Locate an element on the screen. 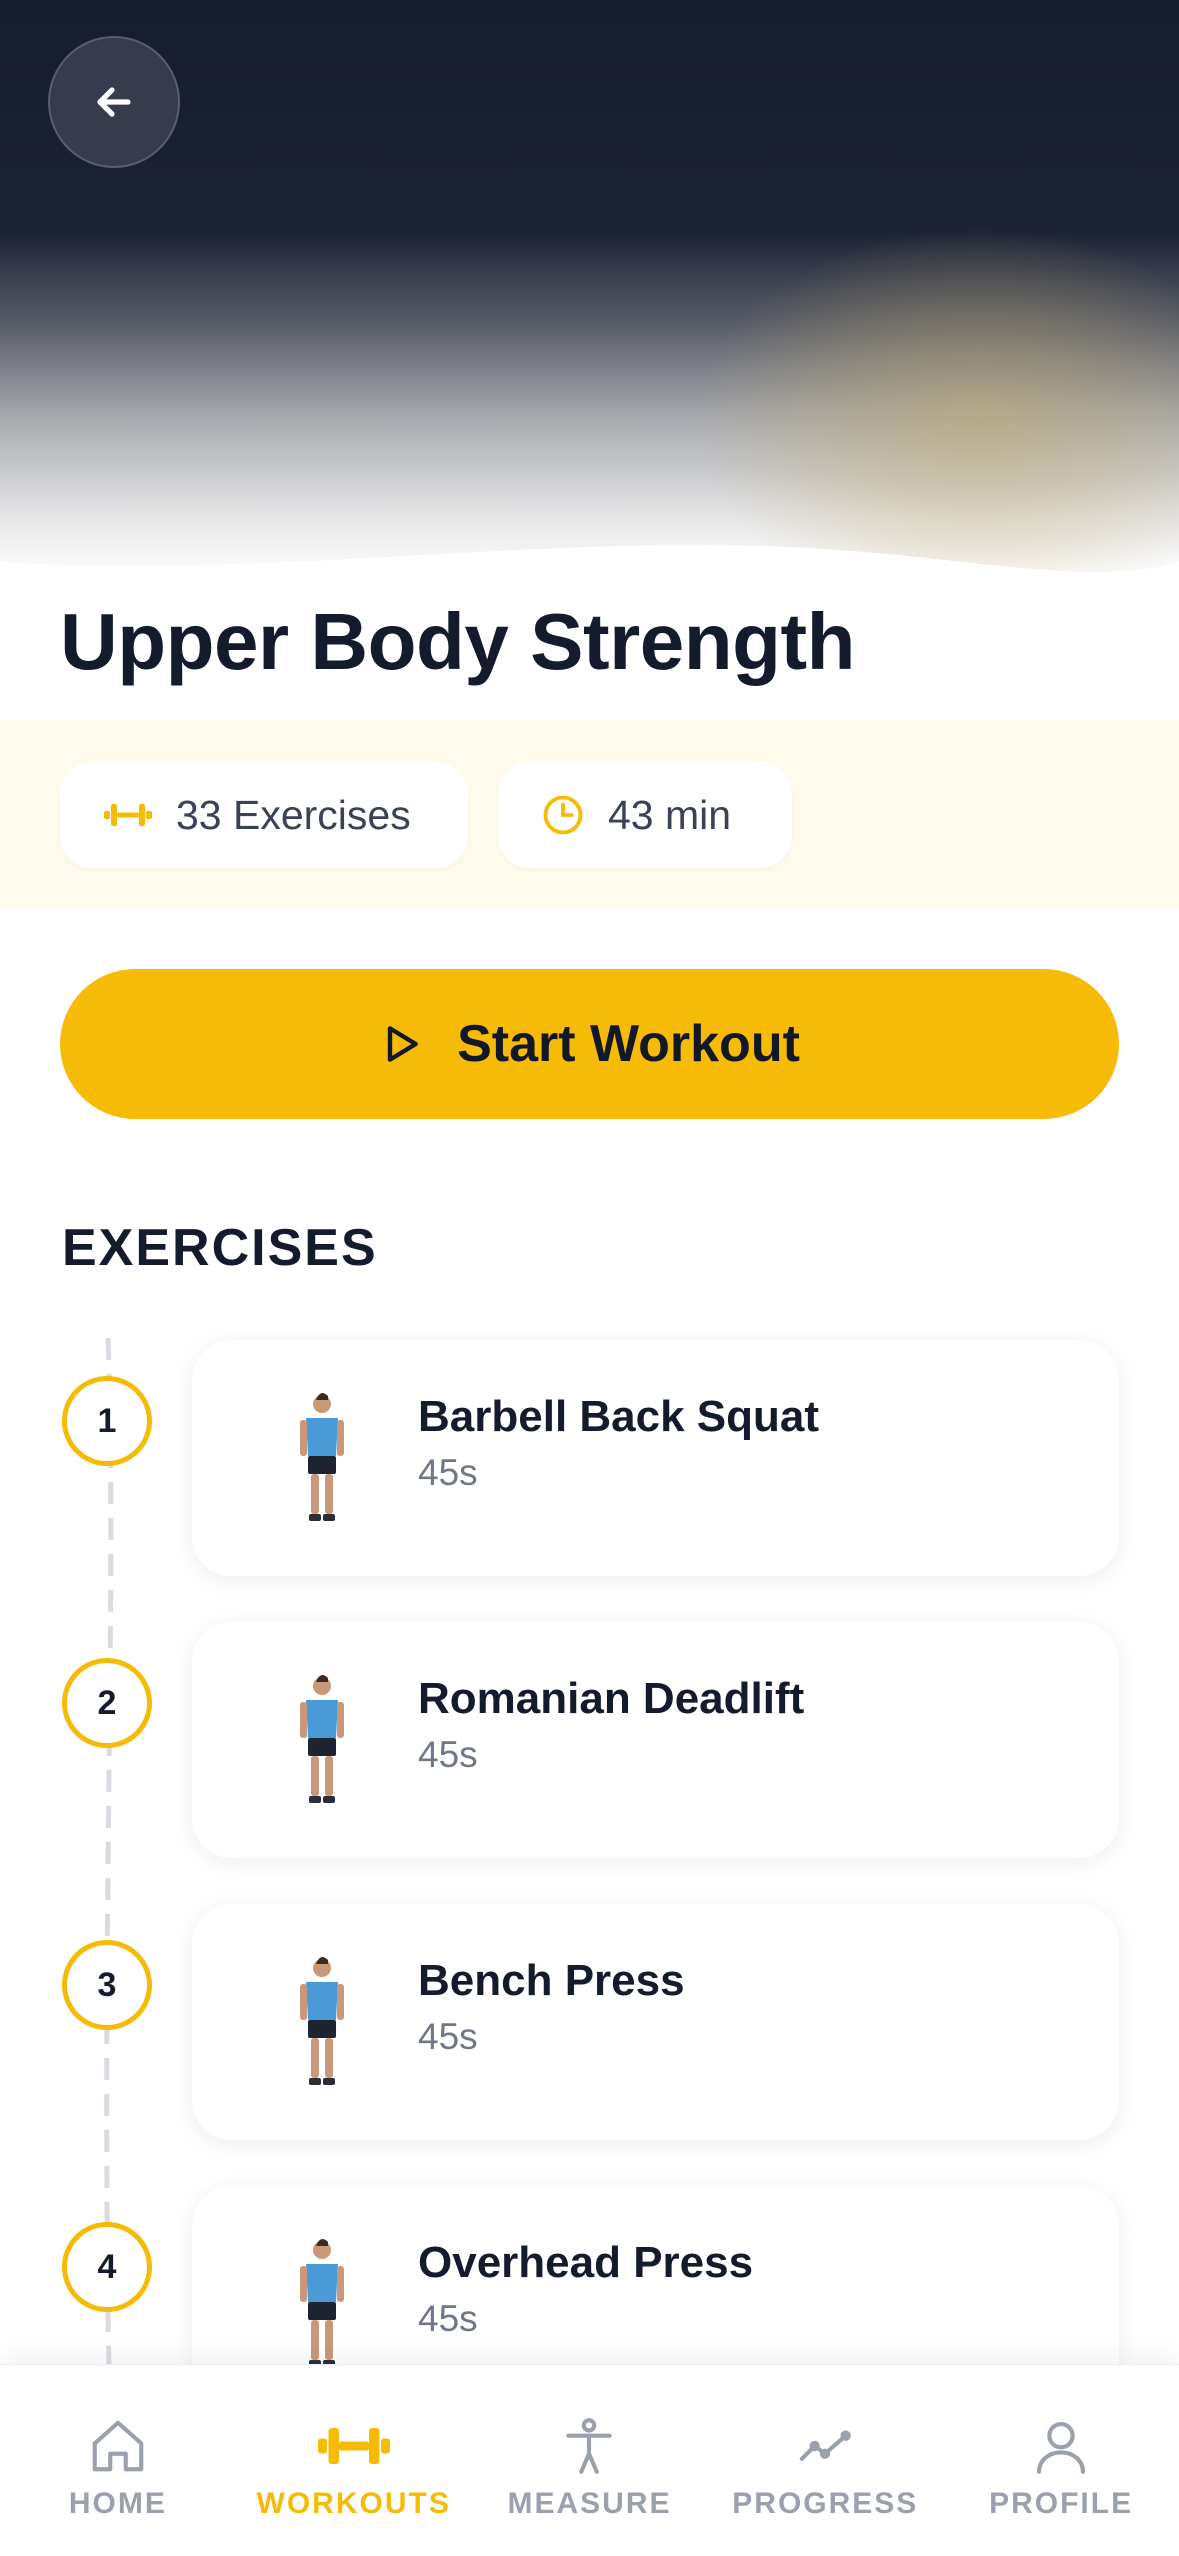  tab-label: MEASURE is located at coordinates (589, 2503).